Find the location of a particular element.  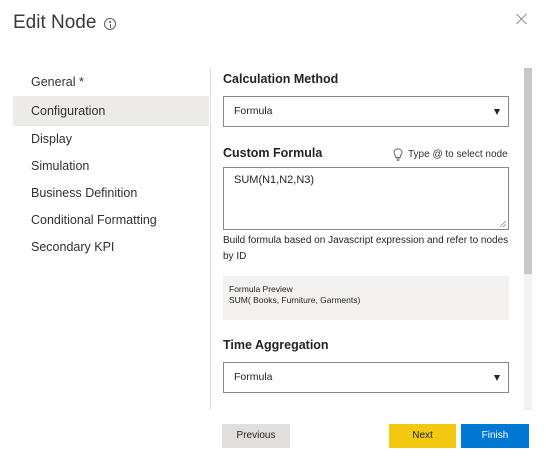

previous-button: Previous is located at coordinates (256, 436).